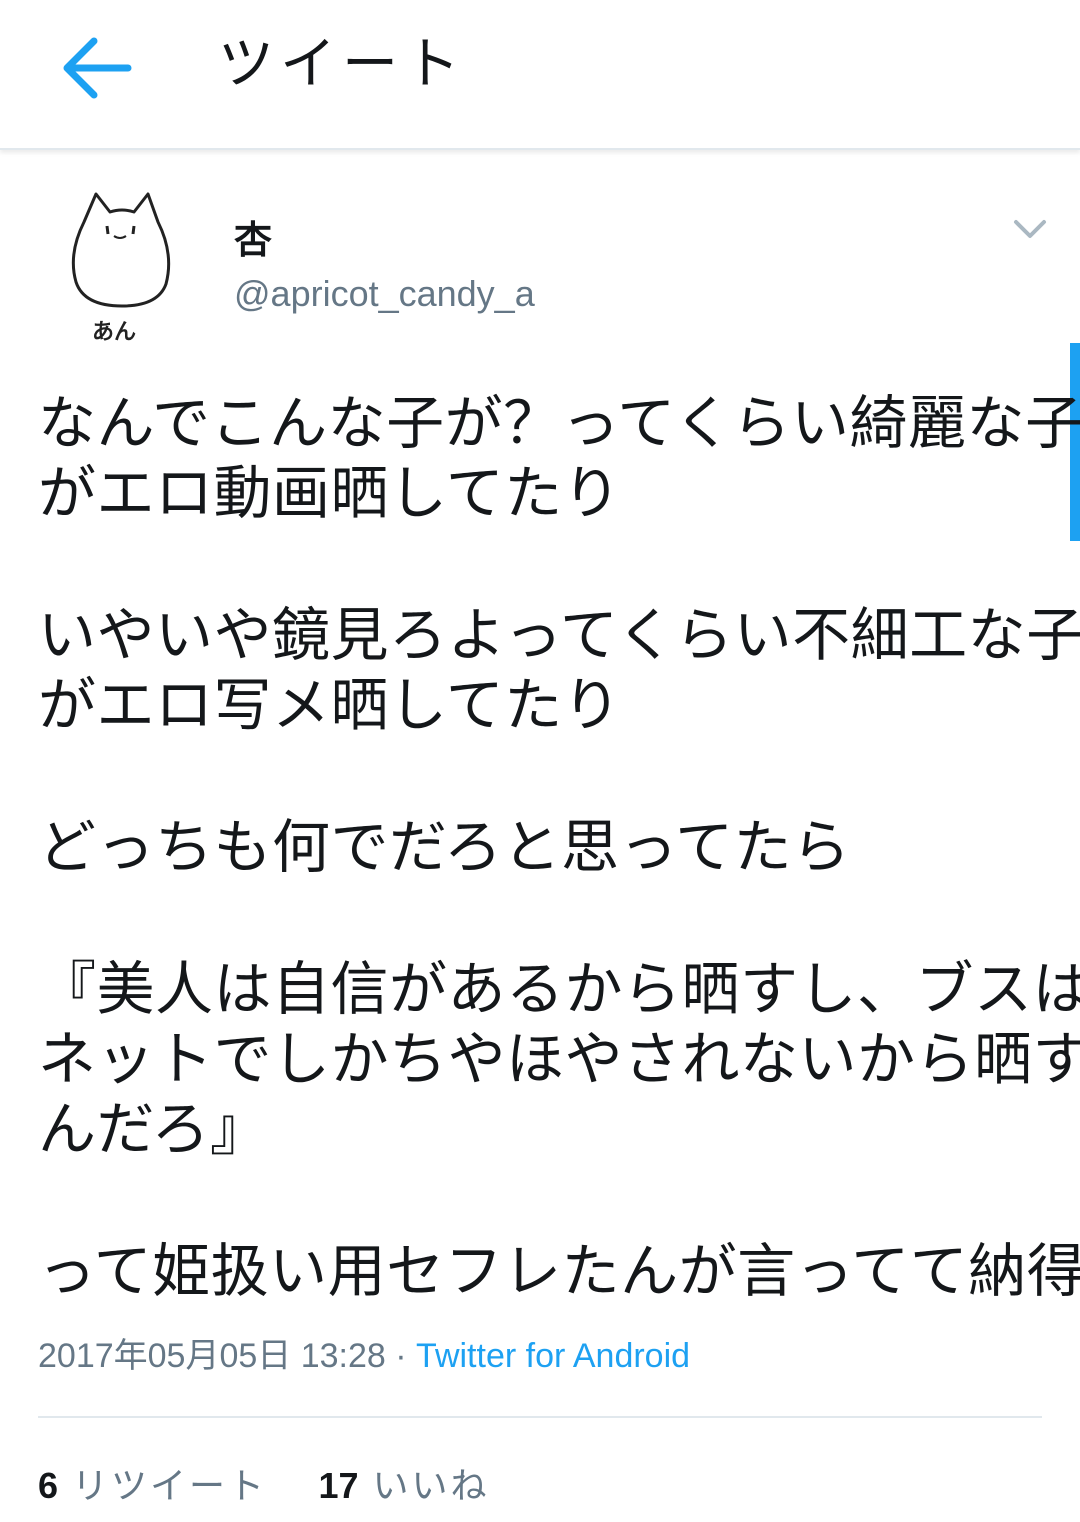  Describe the element at coordinates (559, 423) in the screenshot. I see `tweet-line: なんでこんな子が？ってくらい綺麗な子` at that location.